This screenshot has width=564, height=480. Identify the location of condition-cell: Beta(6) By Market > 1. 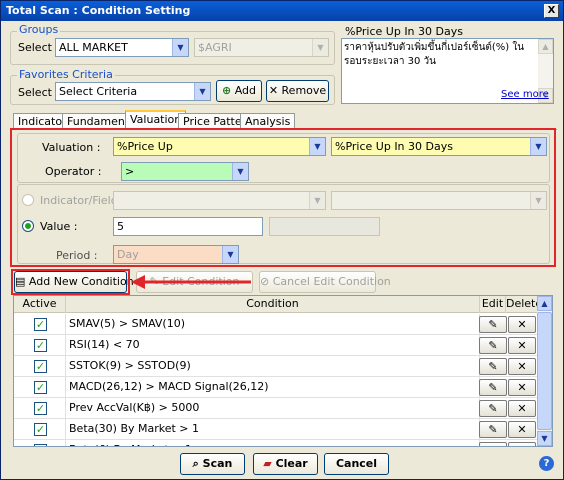
(273, 443).